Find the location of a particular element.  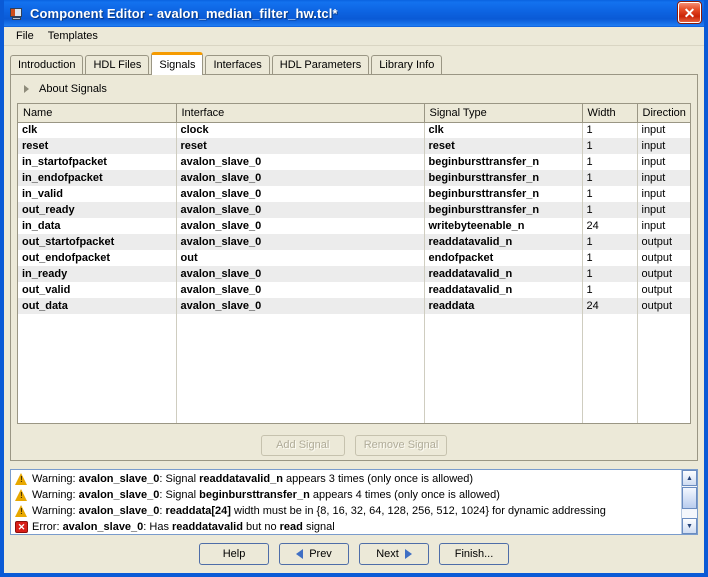

column-header-direction: Direction is located at coordinates (663, 113).